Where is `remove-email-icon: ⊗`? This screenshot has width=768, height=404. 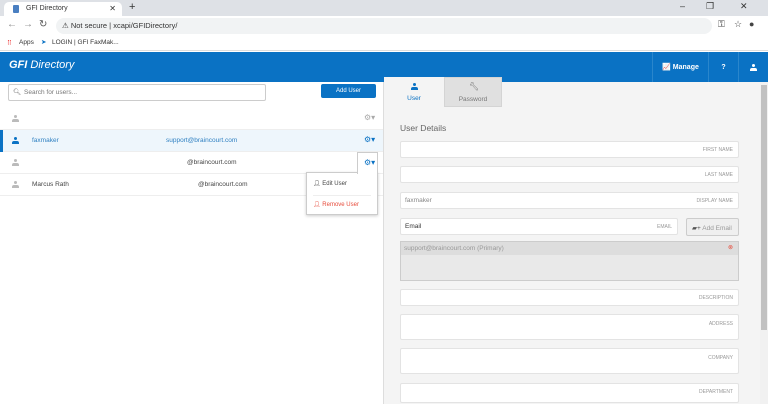 remove-email-icon: ⊗ is located at coordinates (730, 247).